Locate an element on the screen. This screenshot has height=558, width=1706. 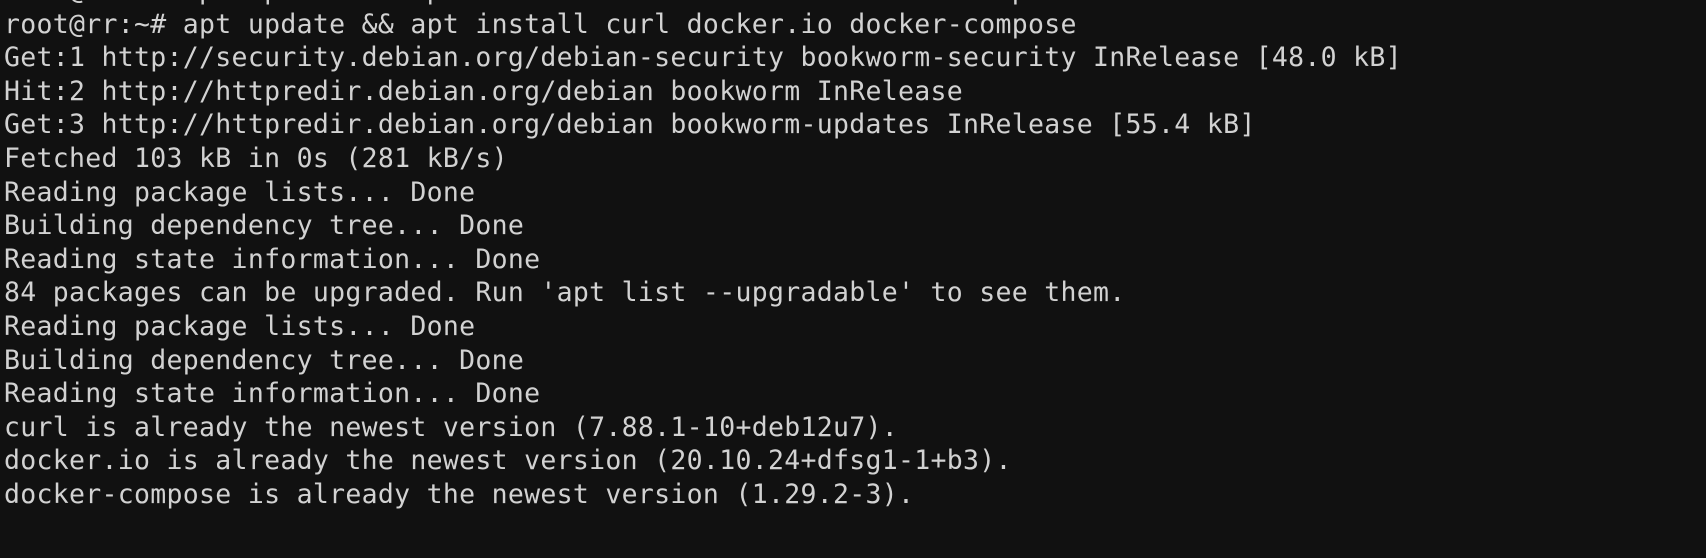
terminal-line-reading-package-lists-2: Reading package lists... Done is located at coordinates (240, 326).